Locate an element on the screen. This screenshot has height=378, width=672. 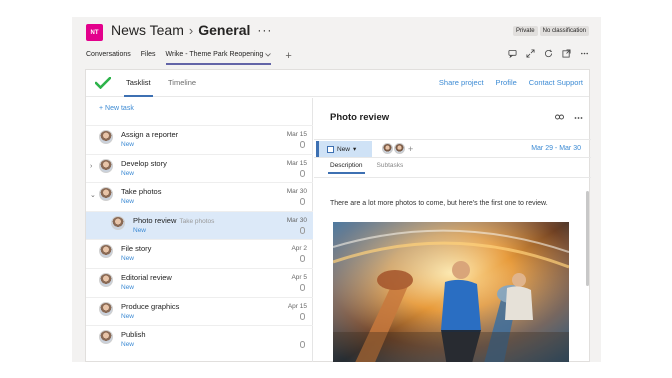
popout-icon is located at coordinates (566, 53).